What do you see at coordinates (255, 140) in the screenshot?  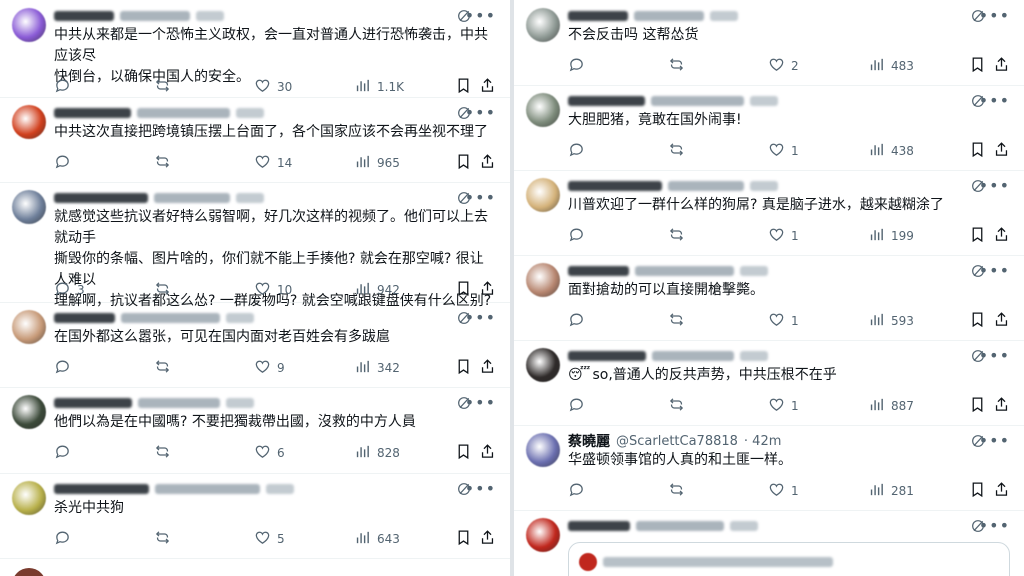 I see `reply-tweet: ••• 中共这次直接把跨境镇压摆上台面了，各个国家应该不会再坐视不理了 14 965` at bounding box center [255, 140].